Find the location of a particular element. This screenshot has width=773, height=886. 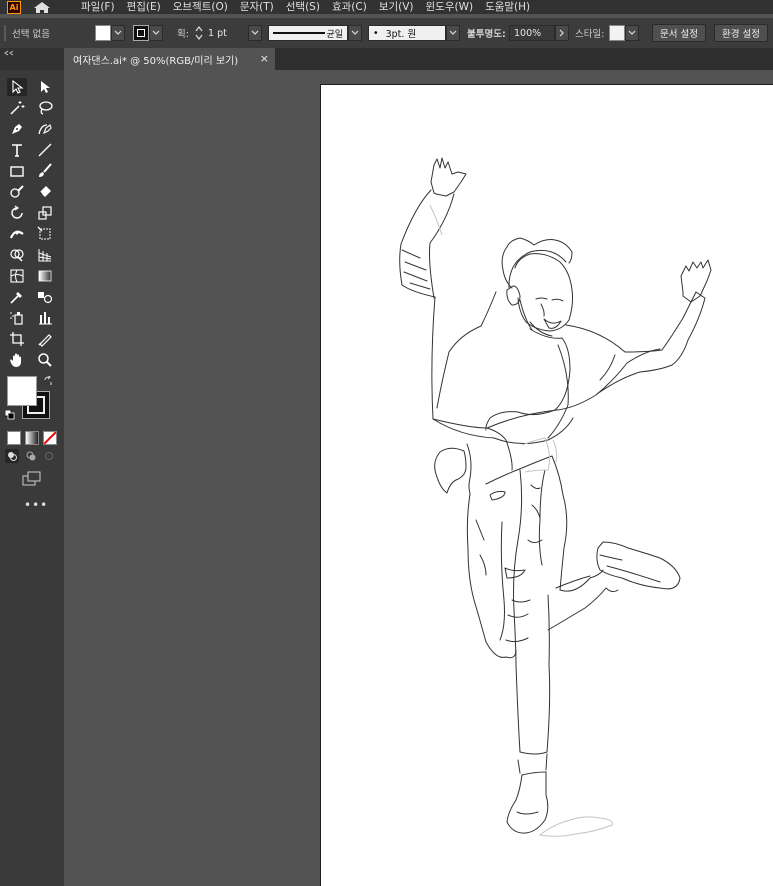

slice-tool-icon is located at coordinates (45, 339).